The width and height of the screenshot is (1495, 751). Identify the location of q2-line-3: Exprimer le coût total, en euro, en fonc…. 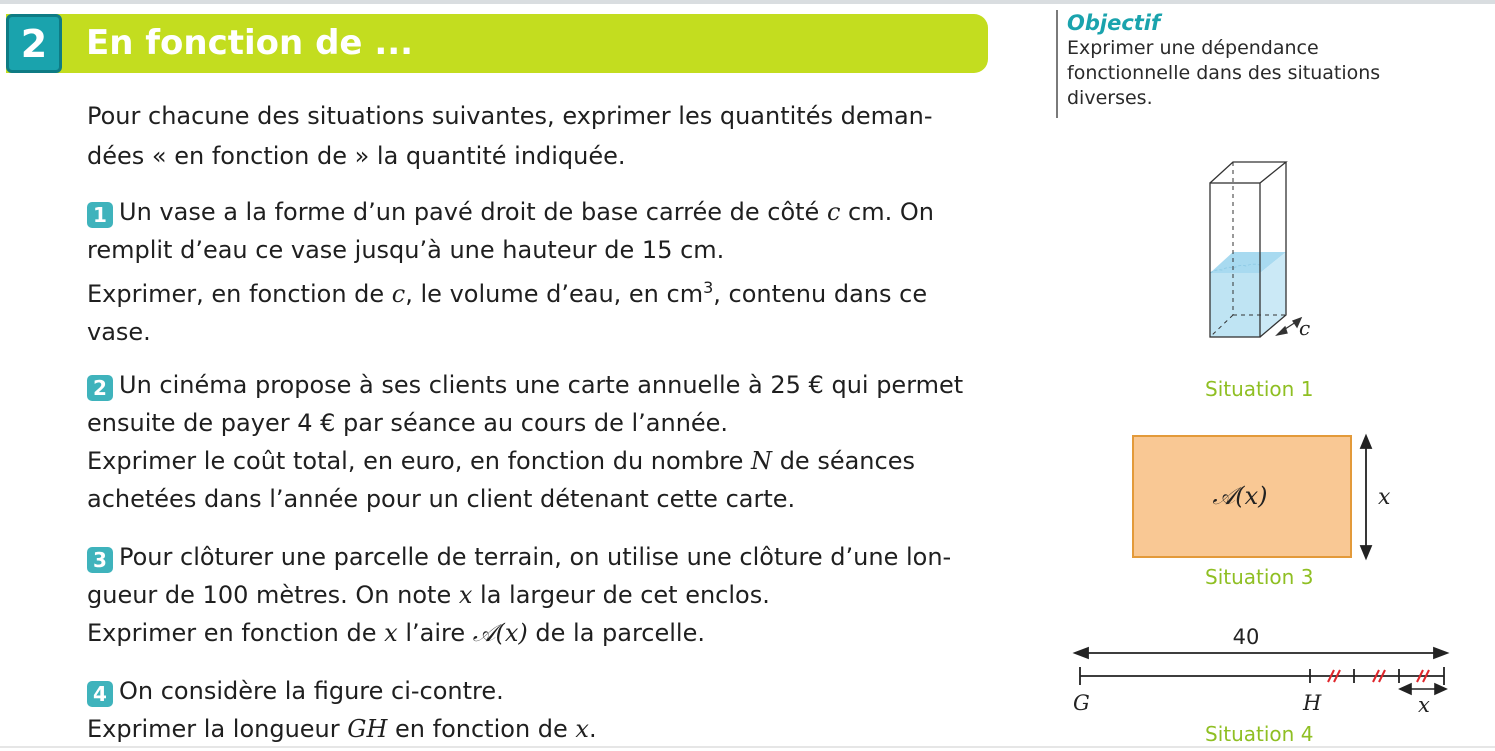
(538, 461).